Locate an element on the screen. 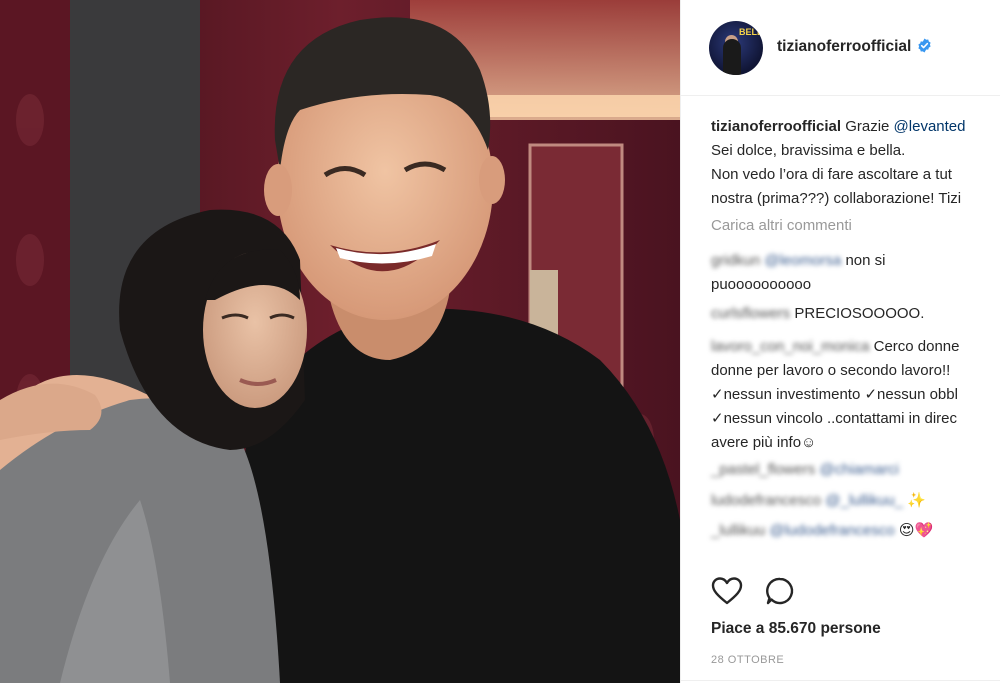 The width and height of the screenshot is (1000, 683). comment-text: ✓nessun investimento ✓nessun obbl is located at coordinates (834, 394).